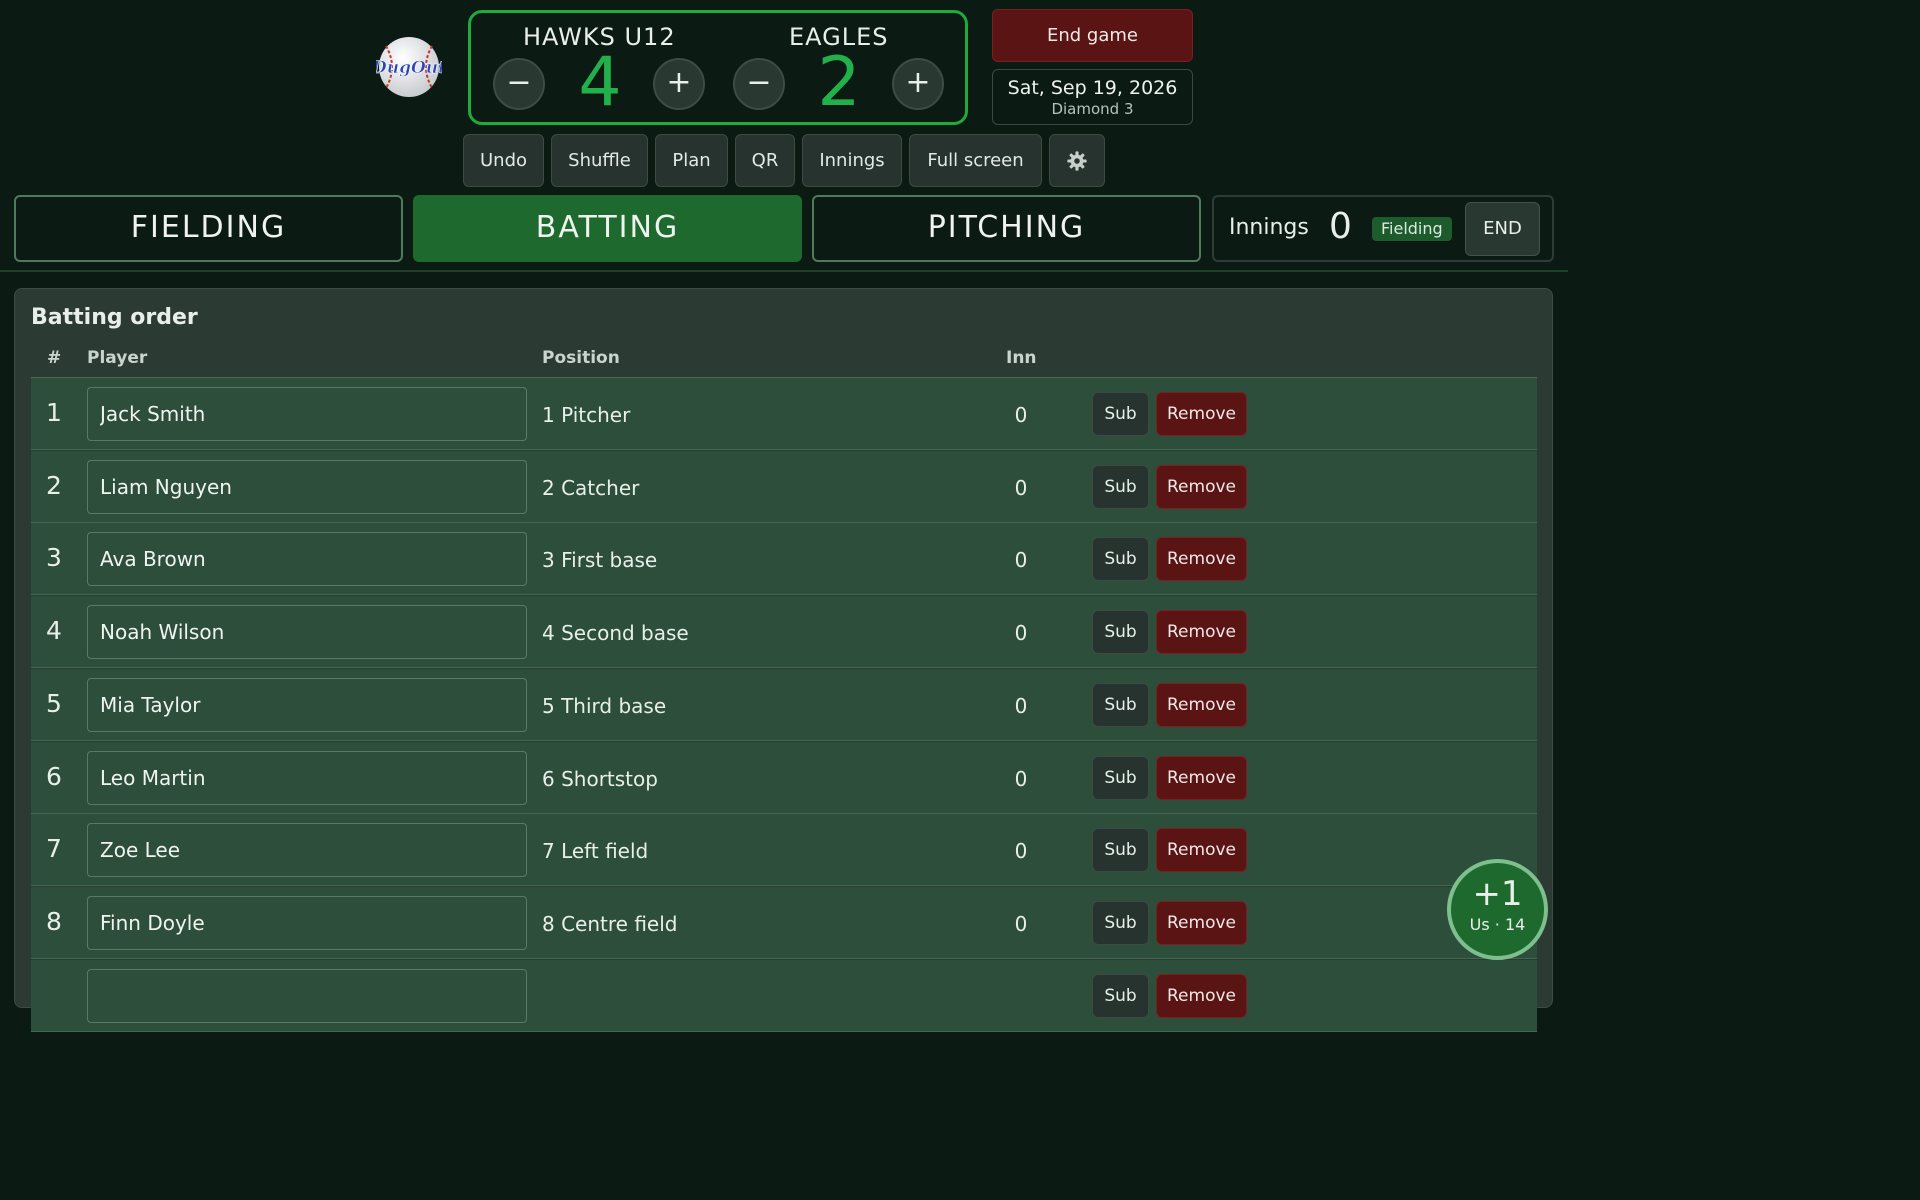  Describe the element at coordinates (610, 923) in the screenshot. I see `player-position: 8 Centre field` at that location.